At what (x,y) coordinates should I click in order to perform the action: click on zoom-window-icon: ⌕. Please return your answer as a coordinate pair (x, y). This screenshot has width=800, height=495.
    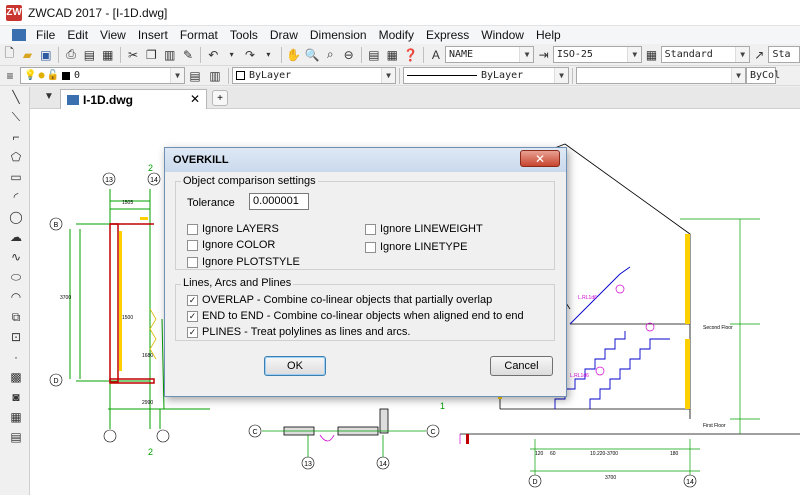
    Looking at the image, I should click on (330, 55).